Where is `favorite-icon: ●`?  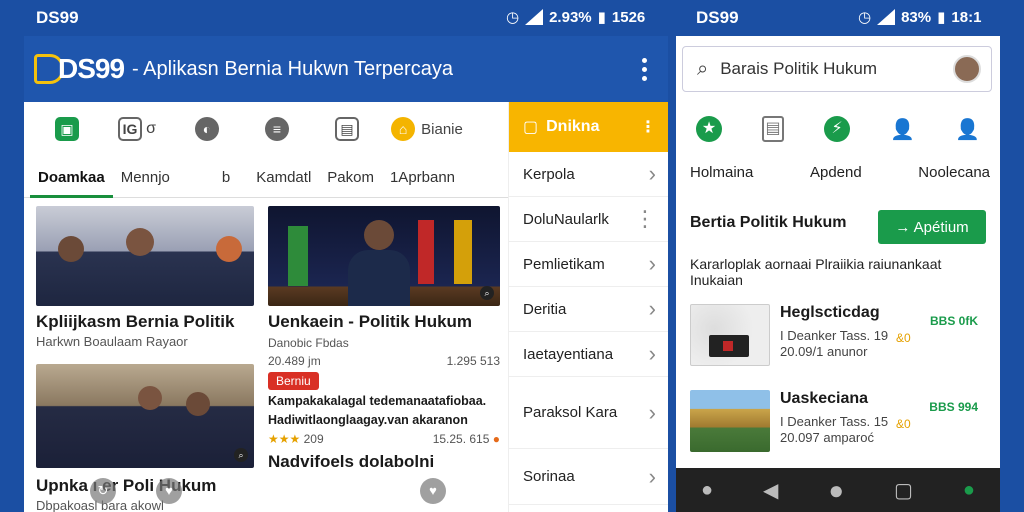
favorite-icon: ● is located at coordinates (496, 439).